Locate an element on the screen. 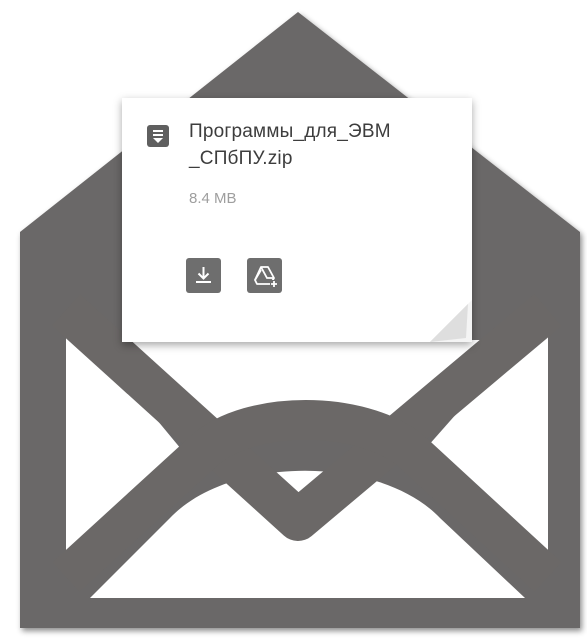 The image size is (587, 640). download-icon is located at coordinates (203, 275).